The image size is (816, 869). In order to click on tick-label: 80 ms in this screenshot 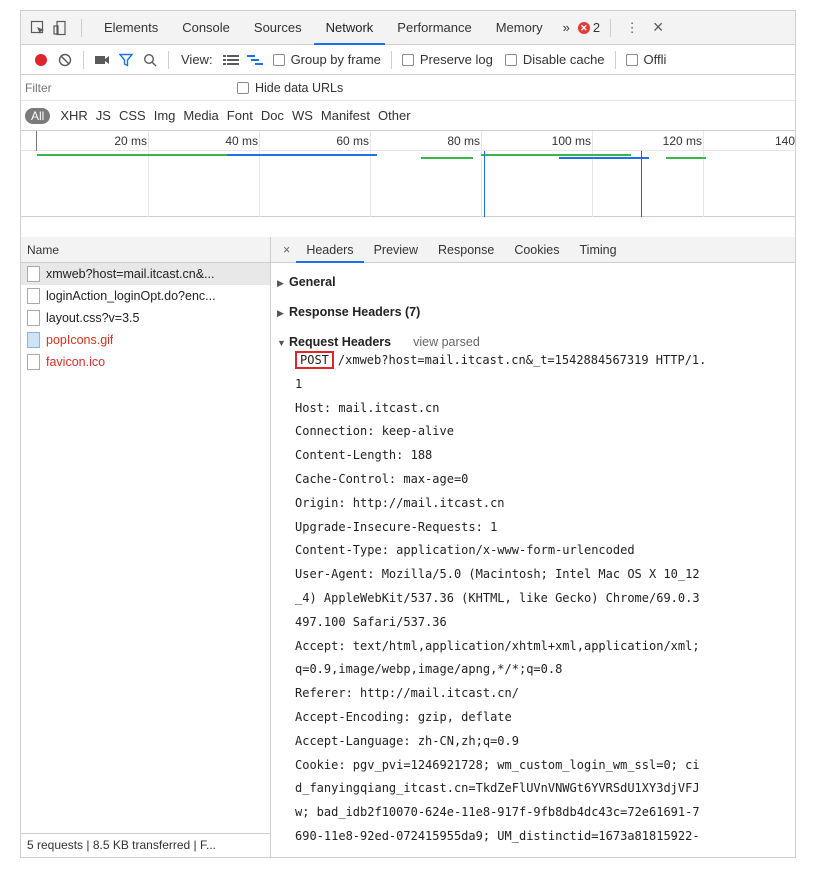, I will do `click(463, 141)`.